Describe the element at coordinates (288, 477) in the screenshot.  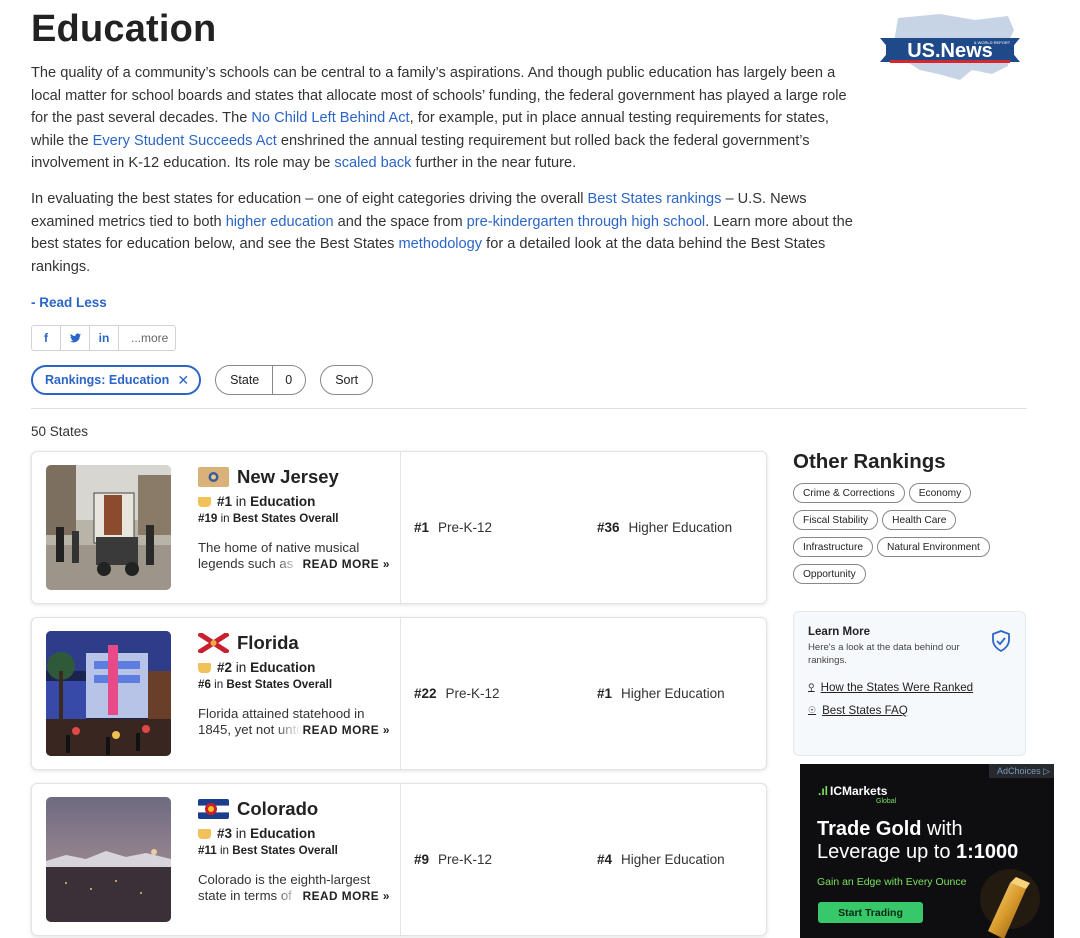
I see `state-name: New Jersey` at that location.